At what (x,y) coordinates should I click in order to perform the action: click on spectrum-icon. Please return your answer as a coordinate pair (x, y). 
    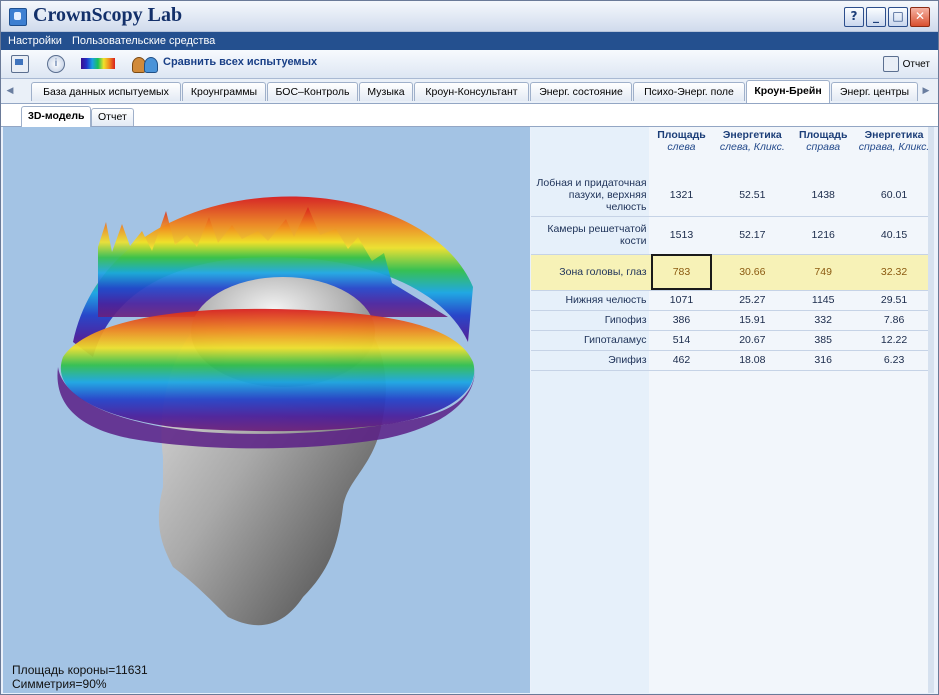
    Looking at the image, I should click on (98, 63).